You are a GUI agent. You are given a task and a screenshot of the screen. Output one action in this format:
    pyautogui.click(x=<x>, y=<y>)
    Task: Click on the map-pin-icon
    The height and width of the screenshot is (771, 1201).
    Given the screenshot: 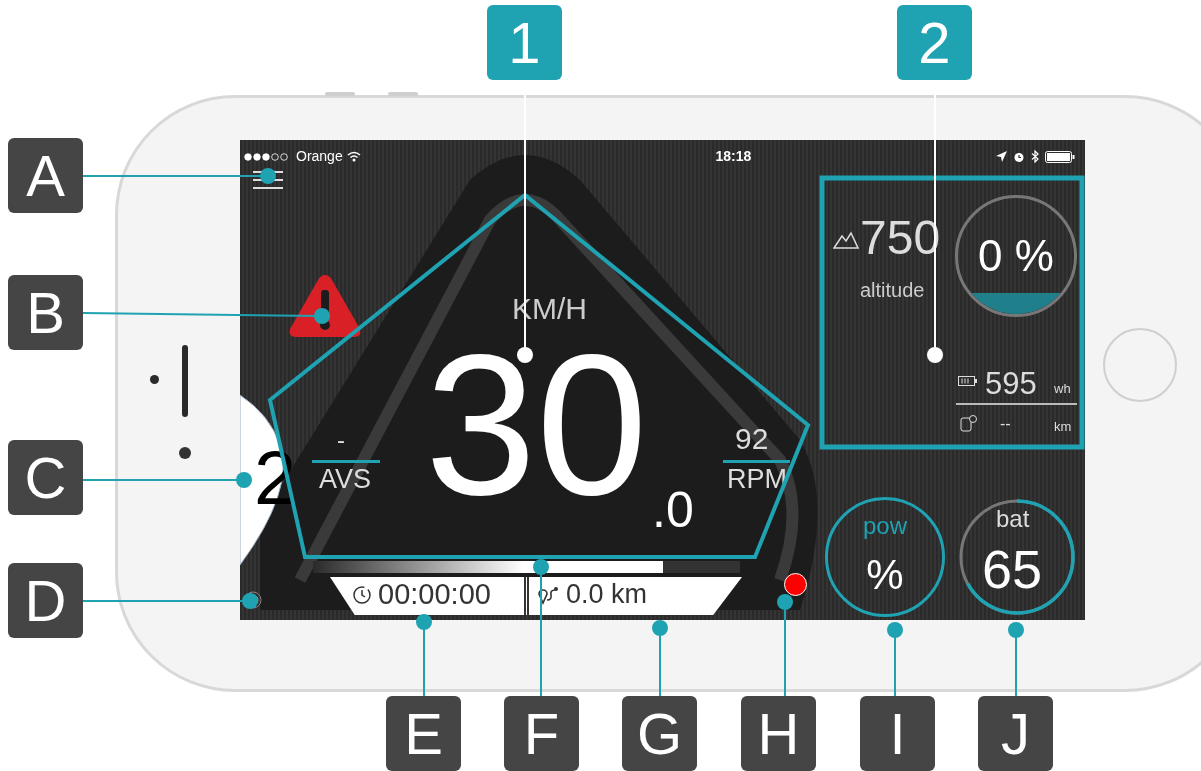 What is the action you would take?
    pyautogui.click(x=969, y=423)
    